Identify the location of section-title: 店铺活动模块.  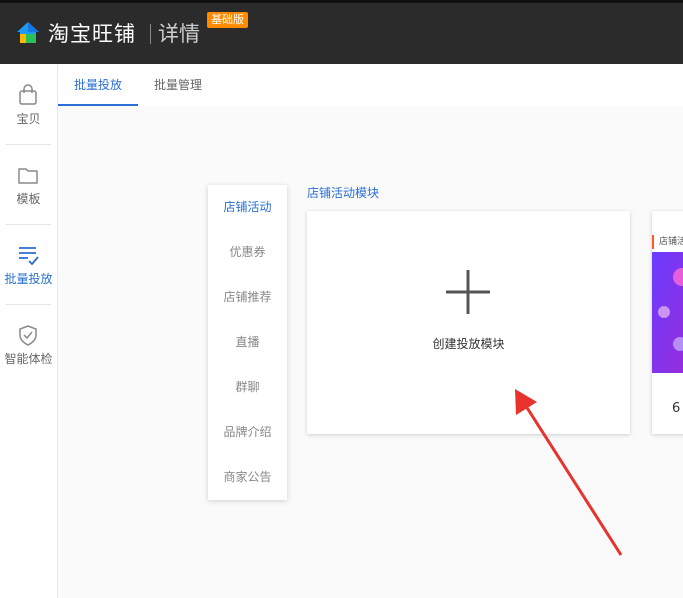
(343, 193).